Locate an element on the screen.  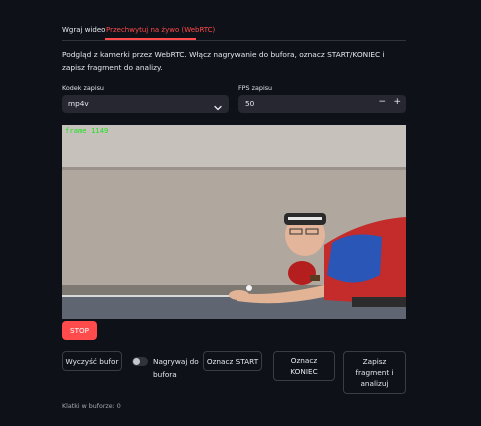
chevron-down-icon is located at coordinates (218, 107).